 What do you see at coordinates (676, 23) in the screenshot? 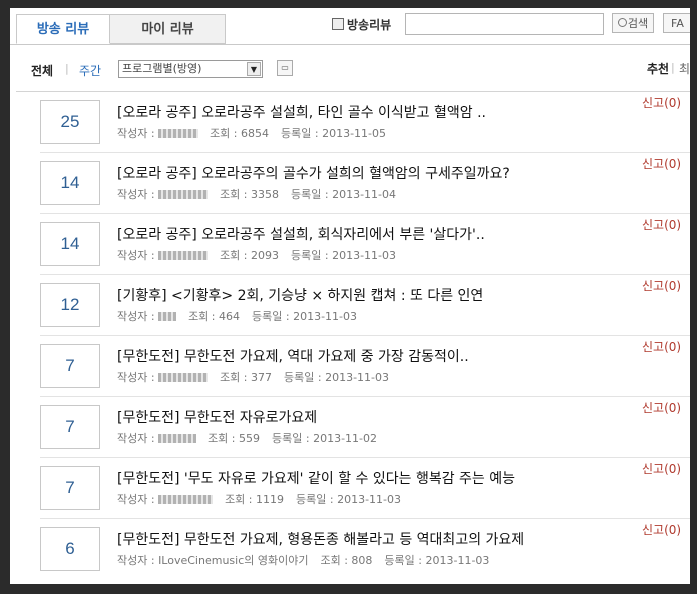
I see `faq-button: FA` at bounding box center [676, 23].